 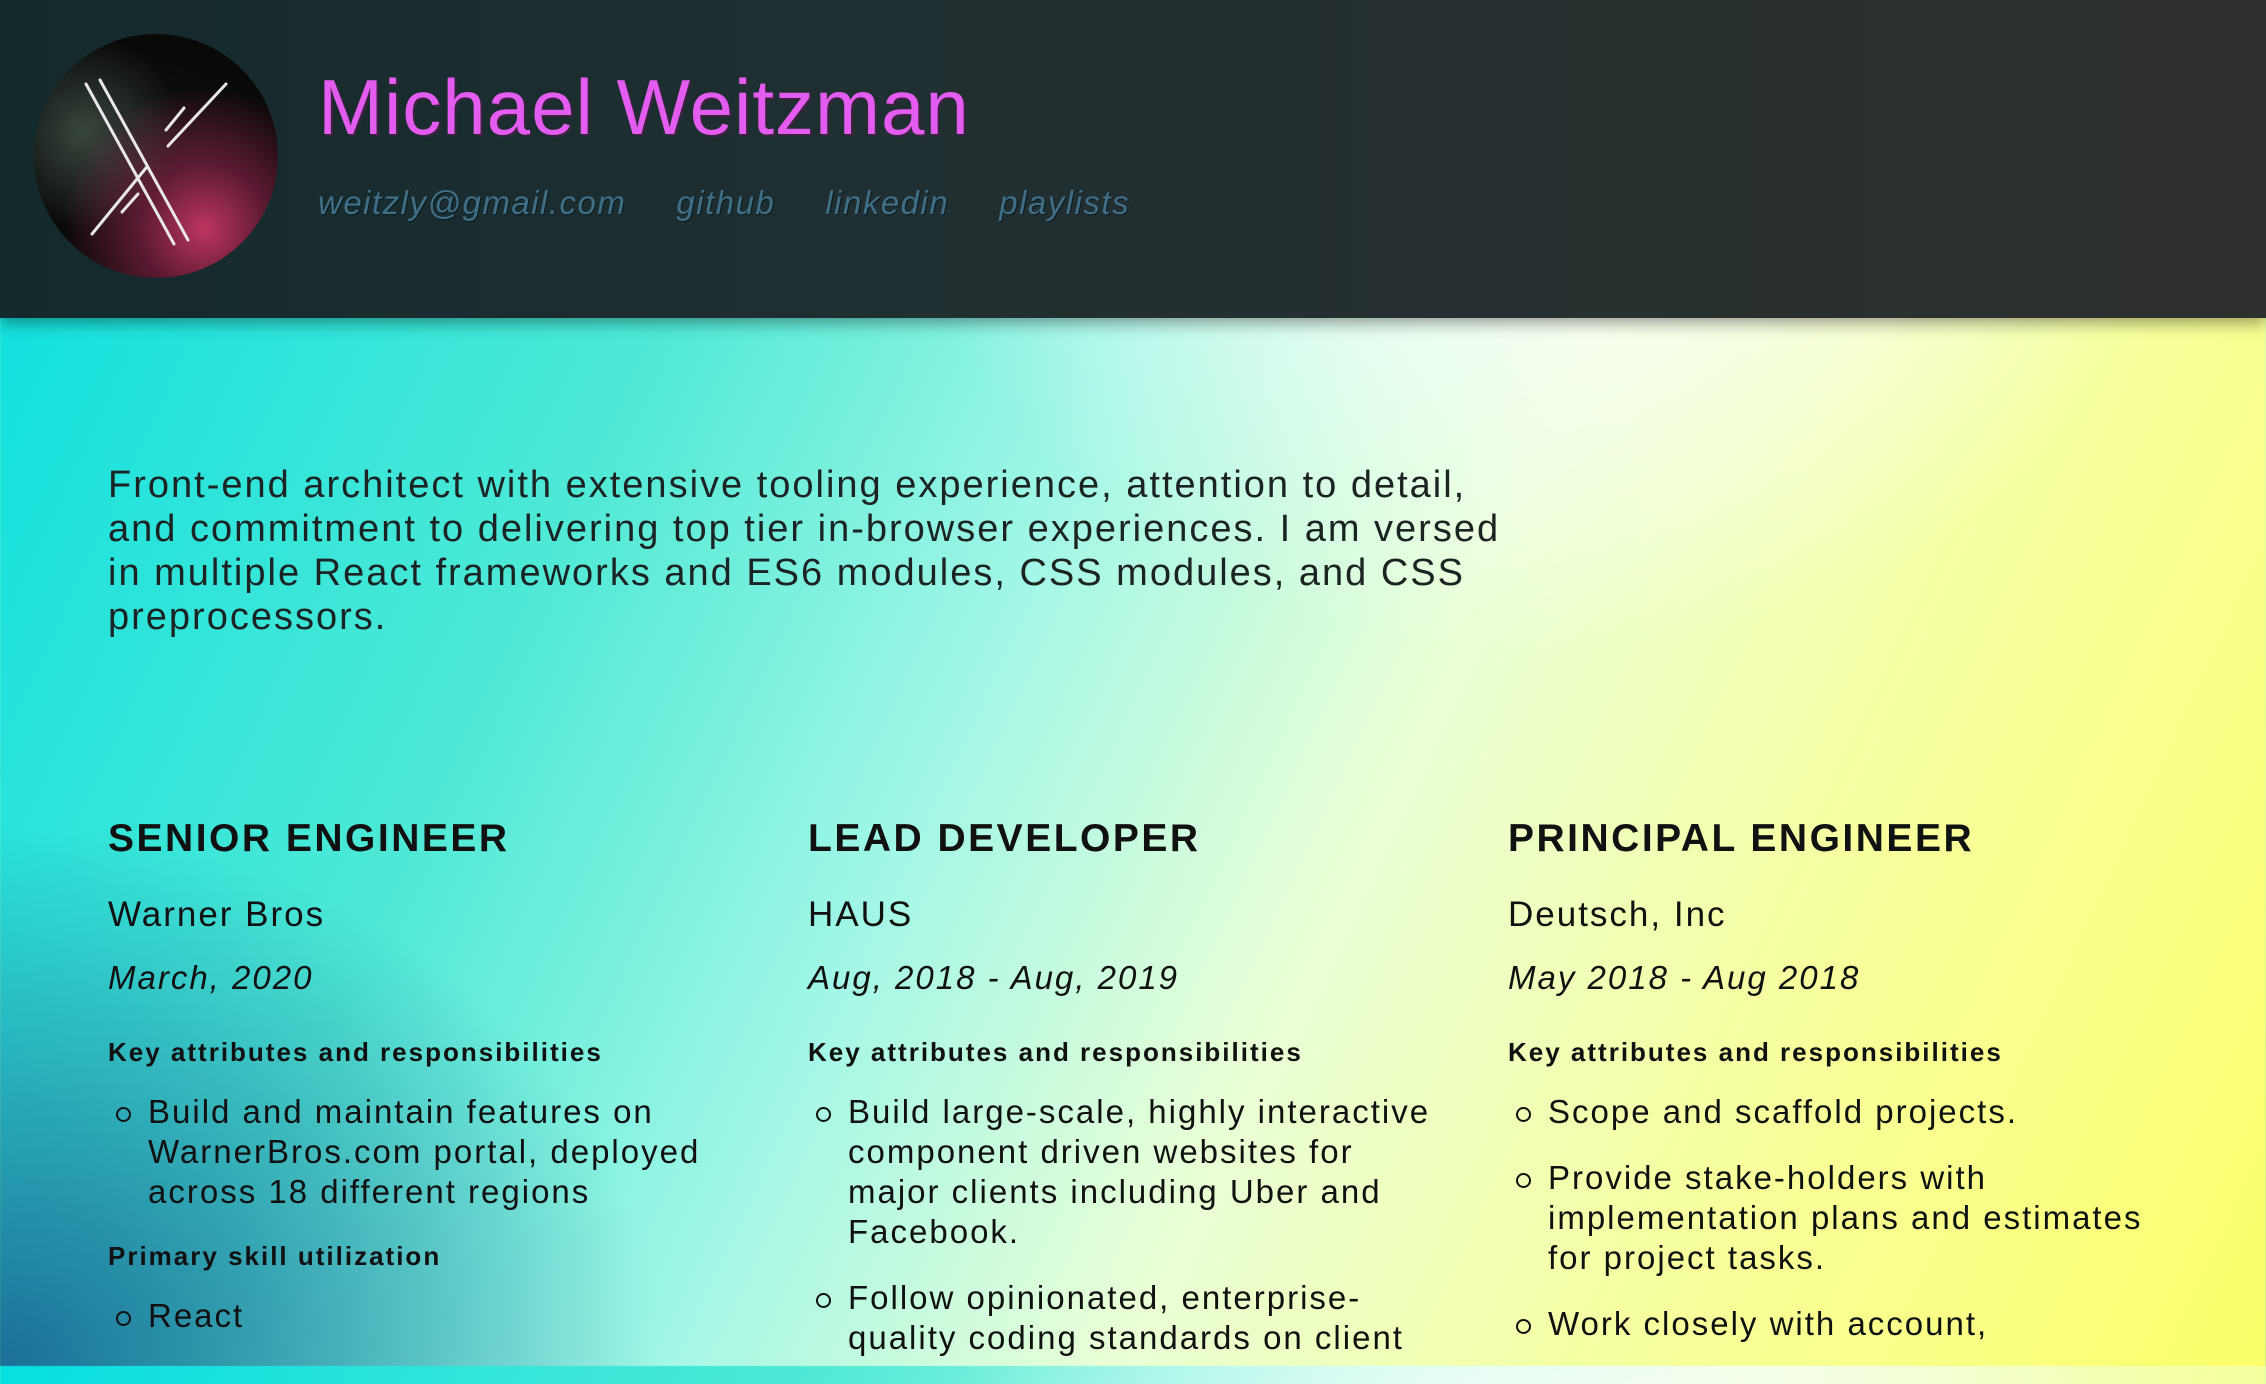 I want to click on skills-heading: Primary skill utilization, so click(x=275, y=1256).